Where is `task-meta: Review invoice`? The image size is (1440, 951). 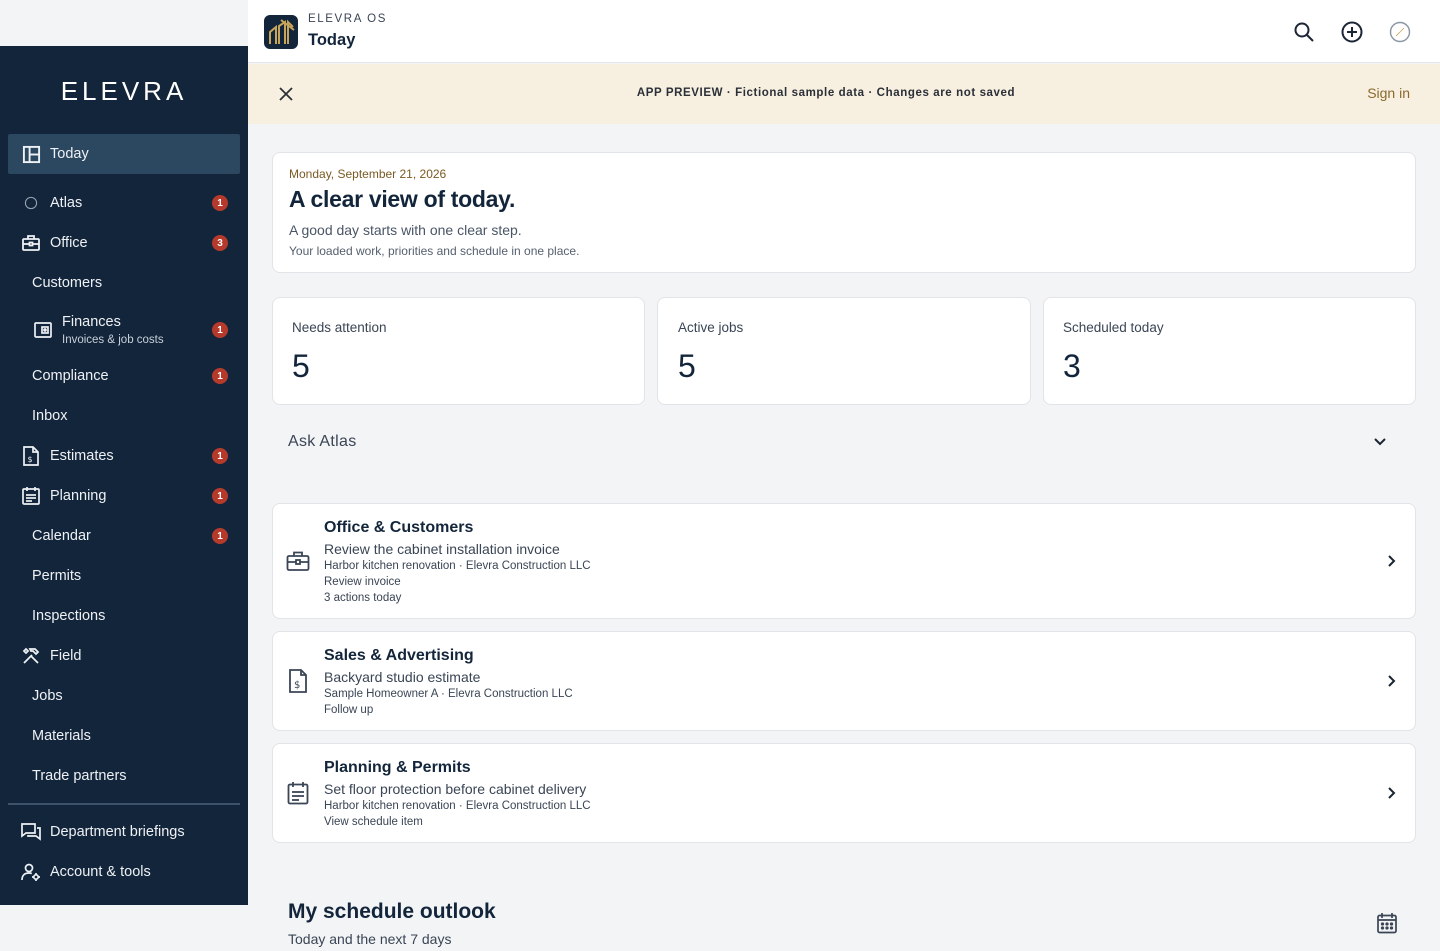 task-meta: Review invoice is located at coordinates (362, 582).